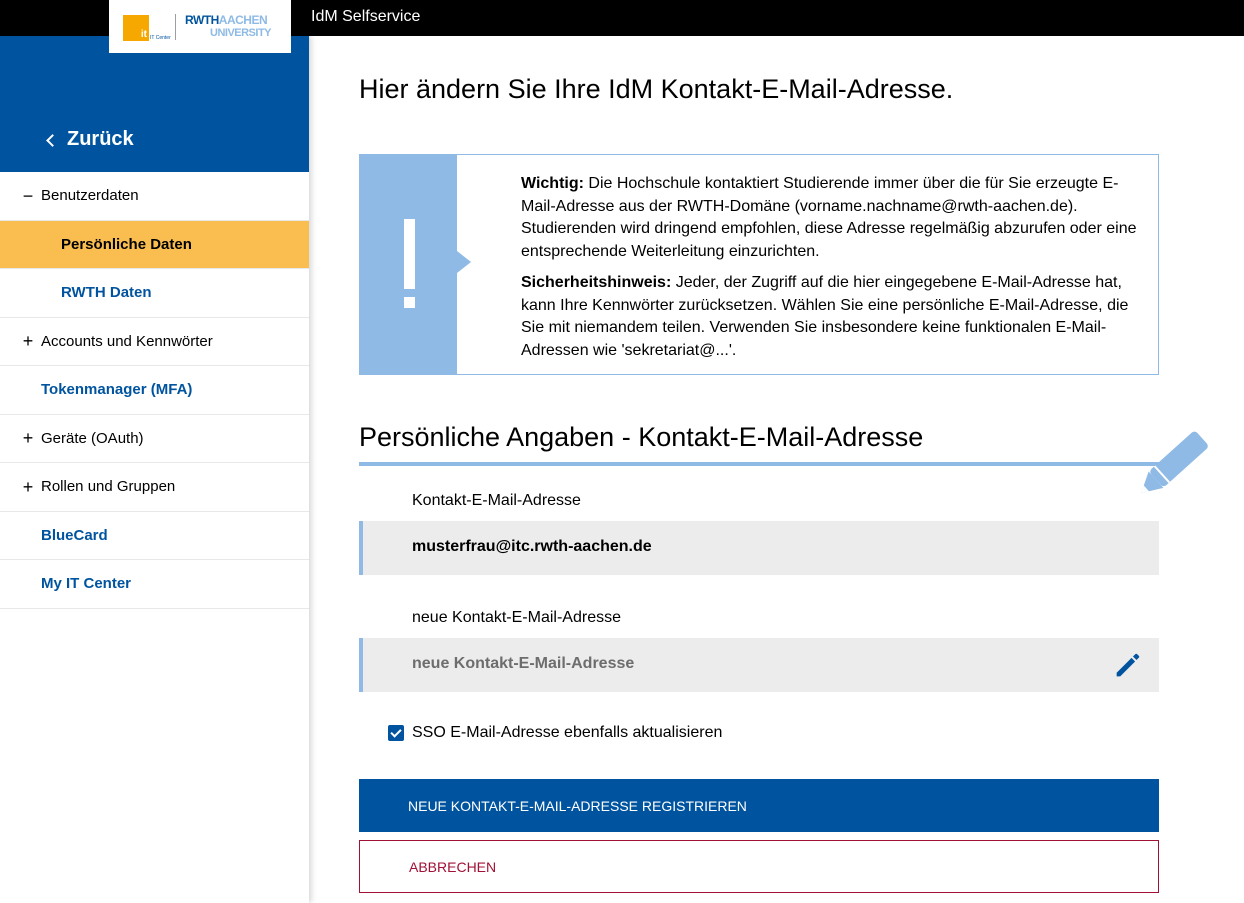  I want to click on minus-icon: −, so click(28, 195).